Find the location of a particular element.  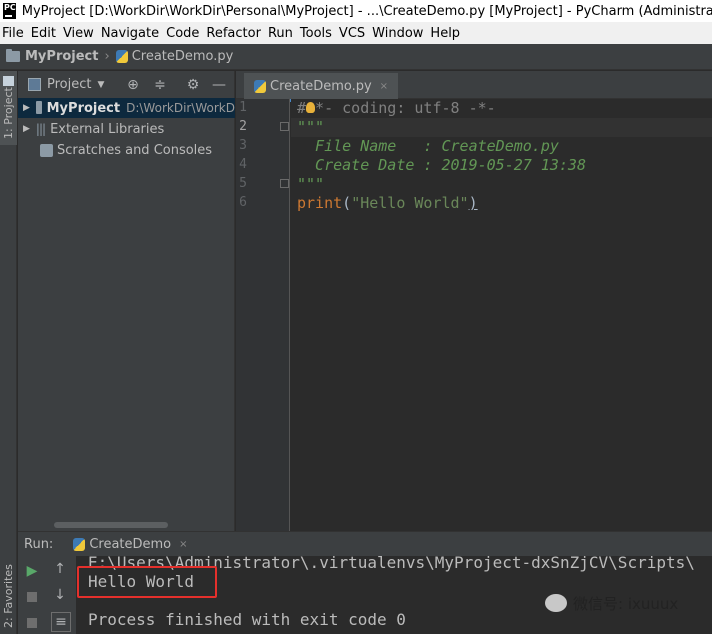

scratches-icon is located at coordinates (46, 150).